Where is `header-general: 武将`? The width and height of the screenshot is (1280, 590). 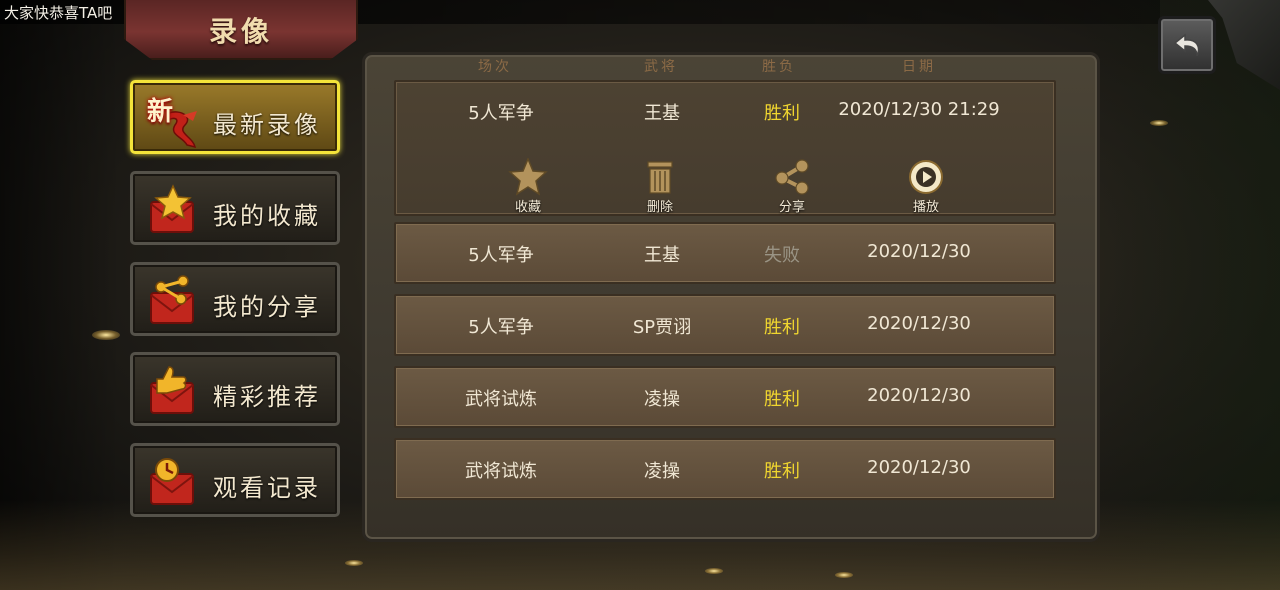
header-general: 武将 is located at coordinates (661, 67).